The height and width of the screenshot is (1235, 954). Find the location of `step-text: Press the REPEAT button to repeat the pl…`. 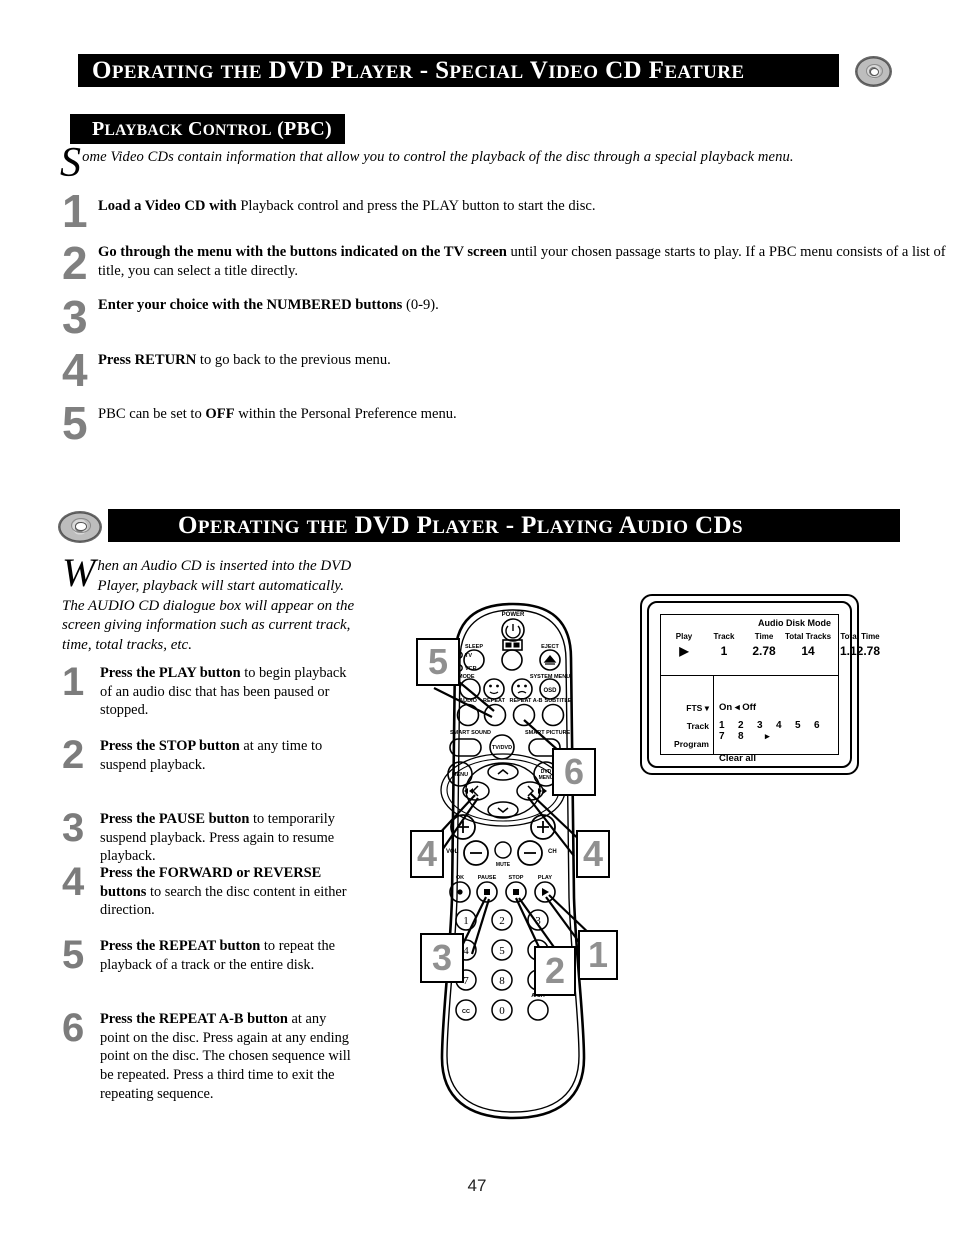

step-text: Press the REPEAT button to repeat the pl… is located at coordinates (229, 955).